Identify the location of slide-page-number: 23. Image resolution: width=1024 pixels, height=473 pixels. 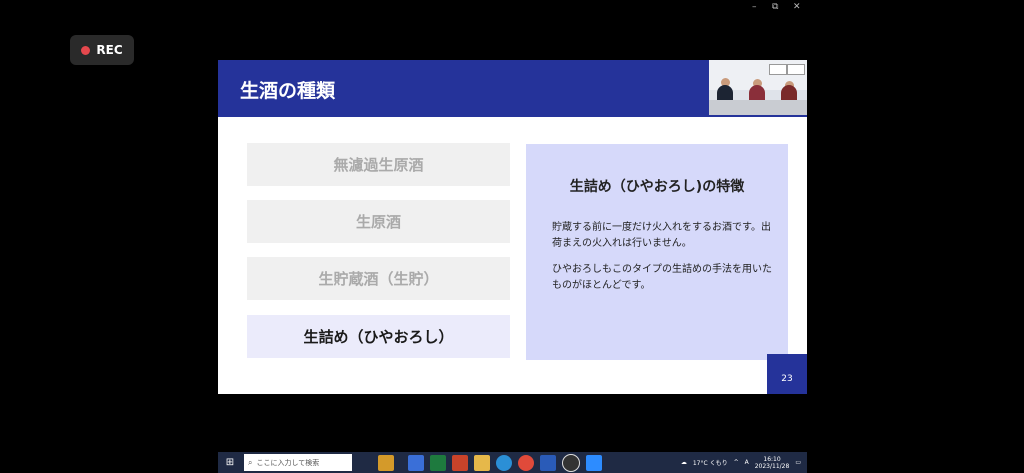
(787, 374).